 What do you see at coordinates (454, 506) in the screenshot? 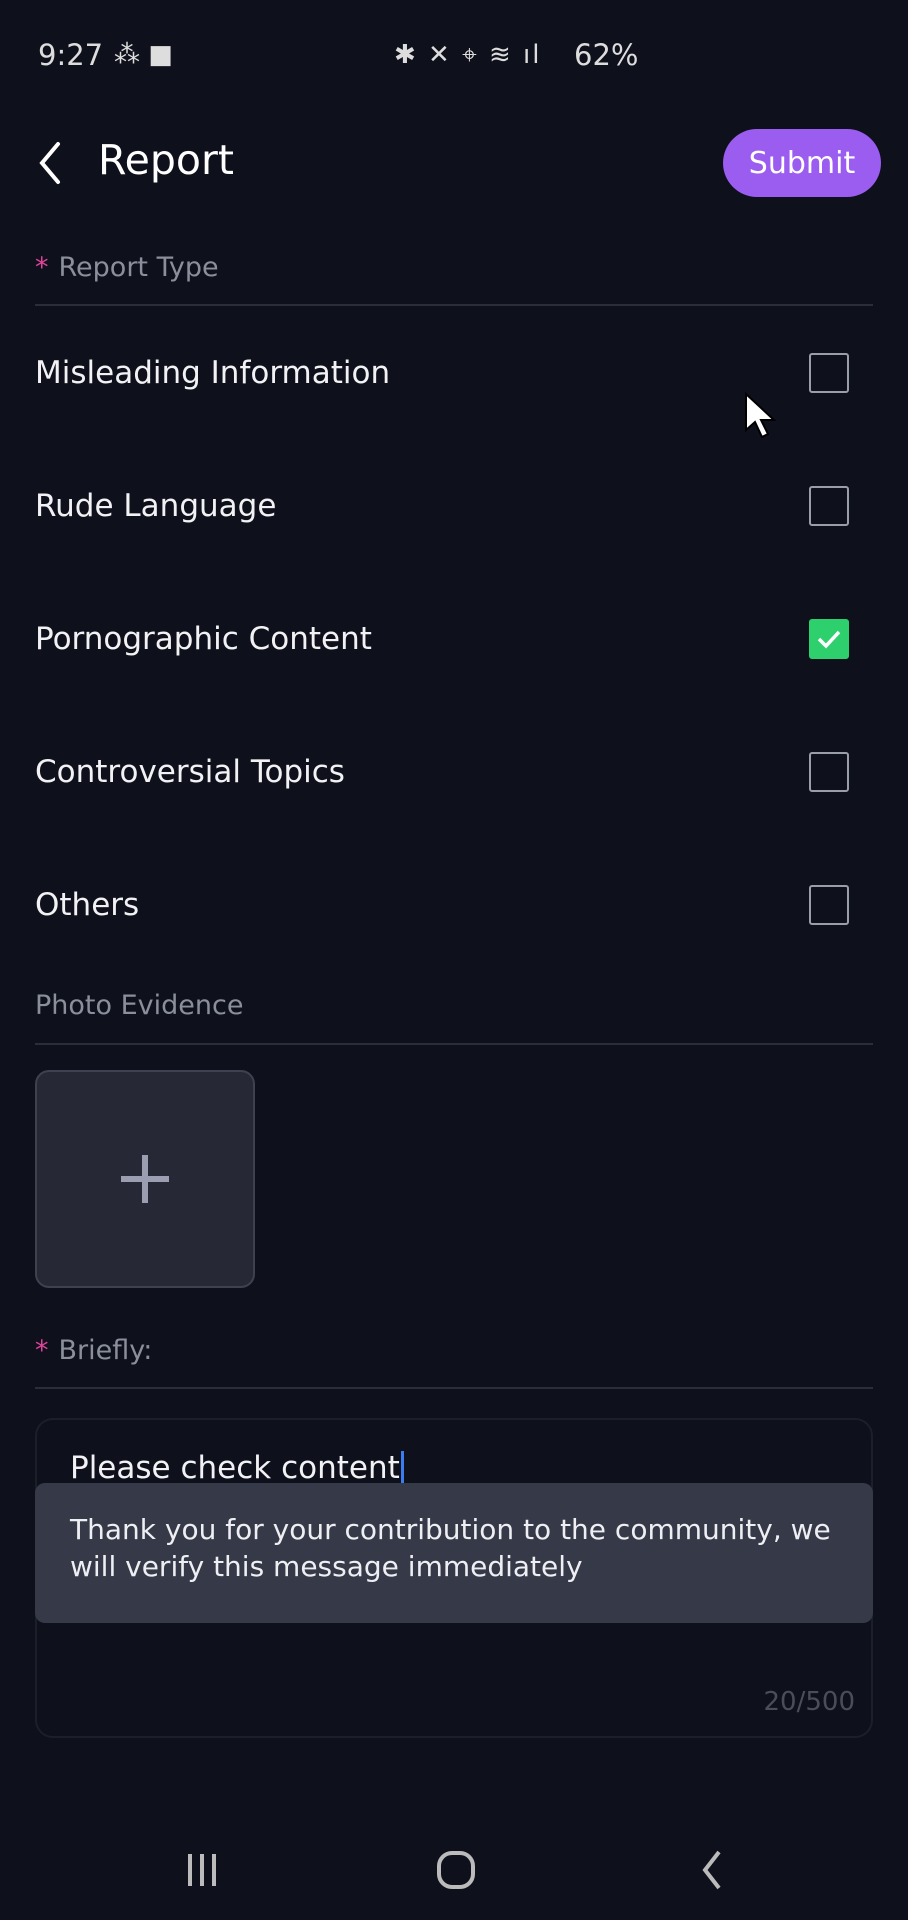
I see `report-option: Rude Language` at bounding box center [454, 506].